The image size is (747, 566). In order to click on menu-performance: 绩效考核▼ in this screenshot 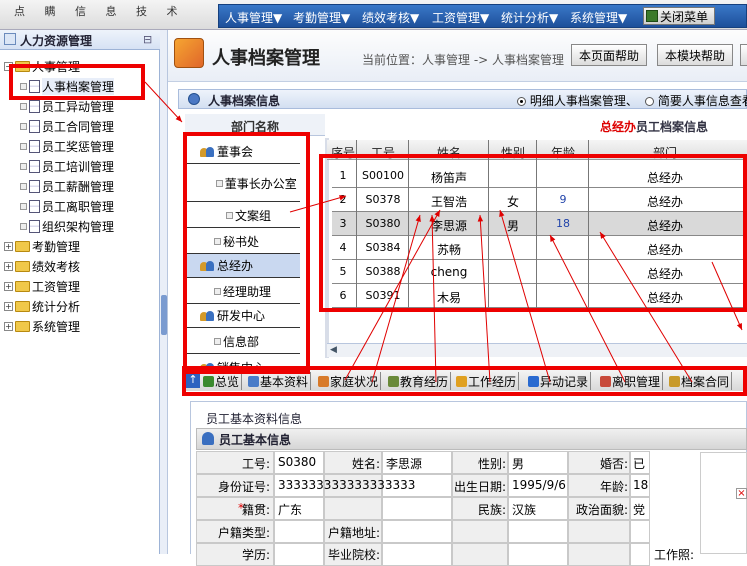, I will do `click(390, 17)`.